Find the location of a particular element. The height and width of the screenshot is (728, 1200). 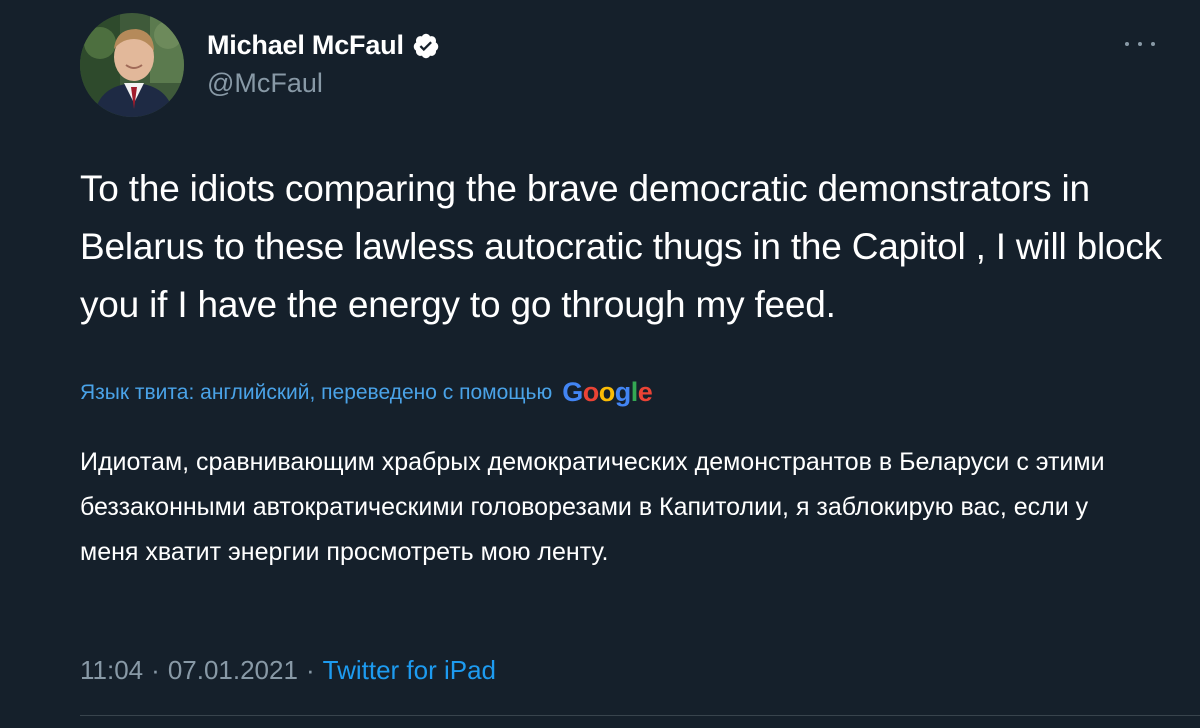

author-identity: Michael McFaul @McFaul is located at coordinates (323, 63).